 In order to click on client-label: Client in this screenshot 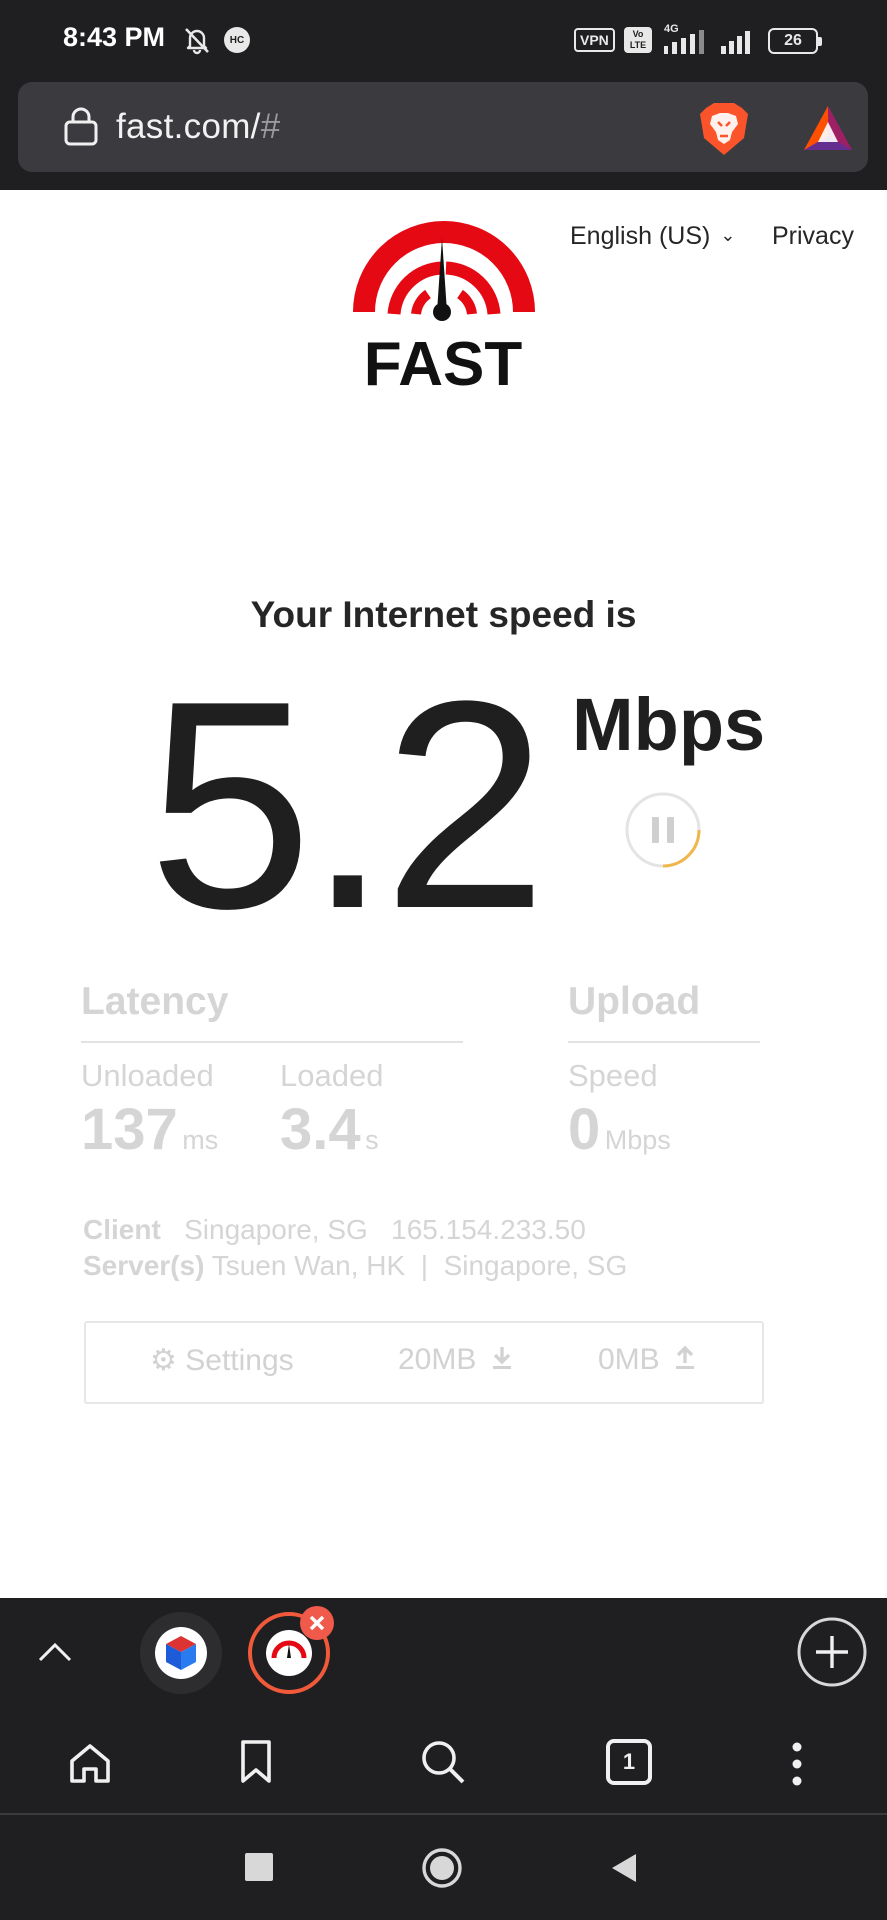, I will do `click(122, 1229)`.